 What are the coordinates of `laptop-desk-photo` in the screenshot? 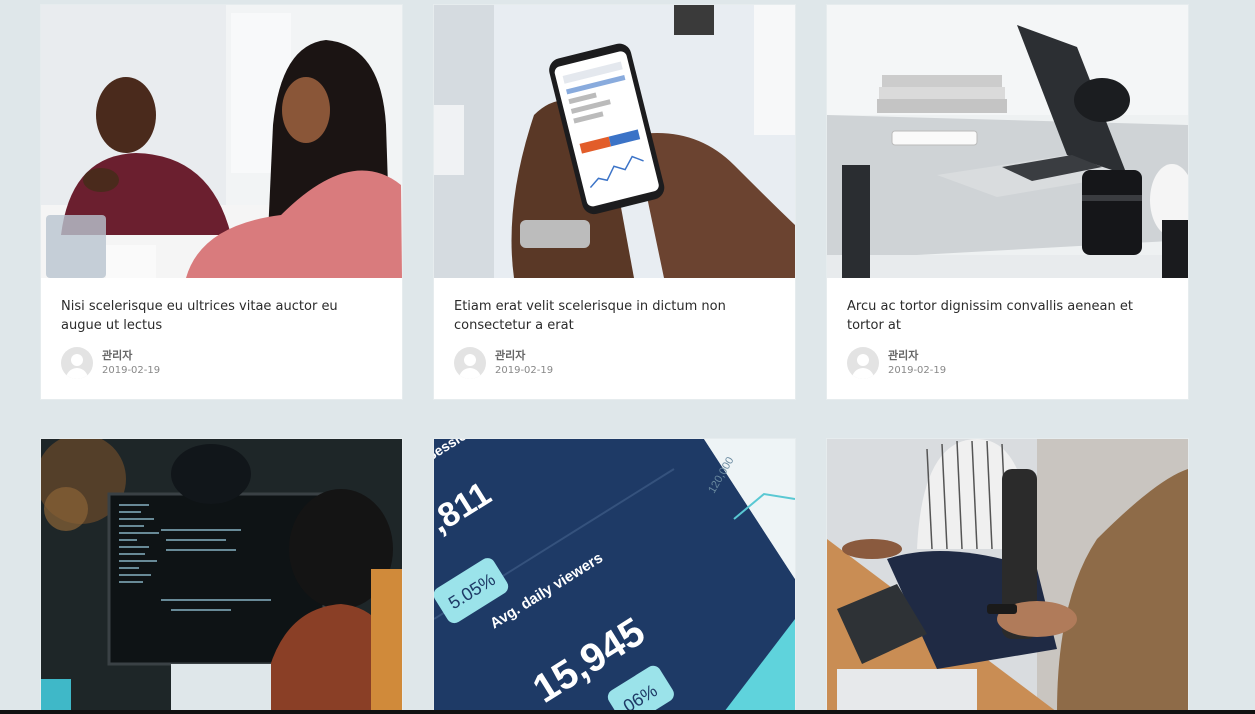 It's located at (1007, 141).